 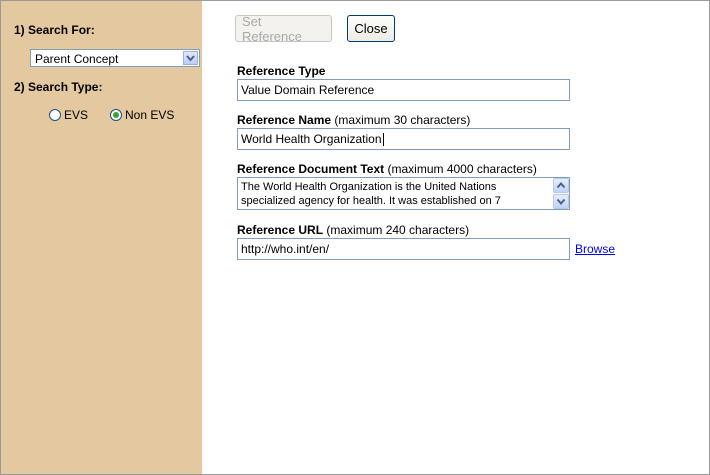 What do you see at coordinates (401, 120) in the screenshot?
I see `reference-name-hint: (maximum 30 characters)` at bounding box center [401, 120].